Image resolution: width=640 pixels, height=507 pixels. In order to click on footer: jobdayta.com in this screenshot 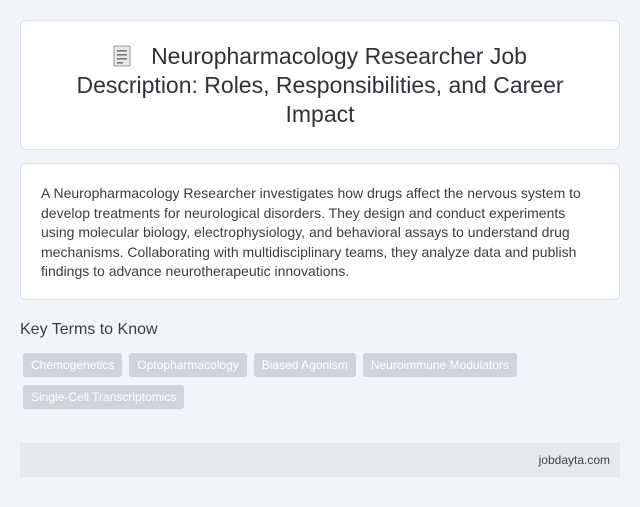, I will do `click(320, 460)`.